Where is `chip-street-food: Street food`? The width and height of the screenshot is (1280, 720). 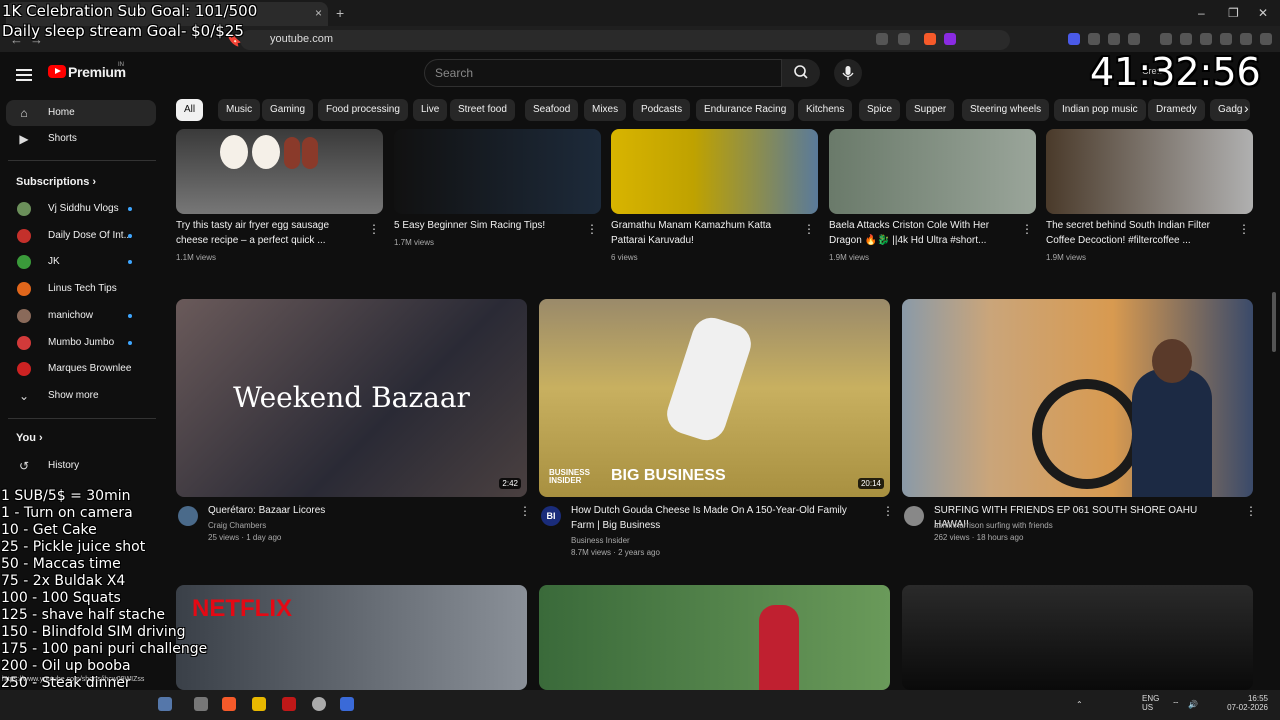
chip-street-food: Street food is located at coordinates (482, 110).